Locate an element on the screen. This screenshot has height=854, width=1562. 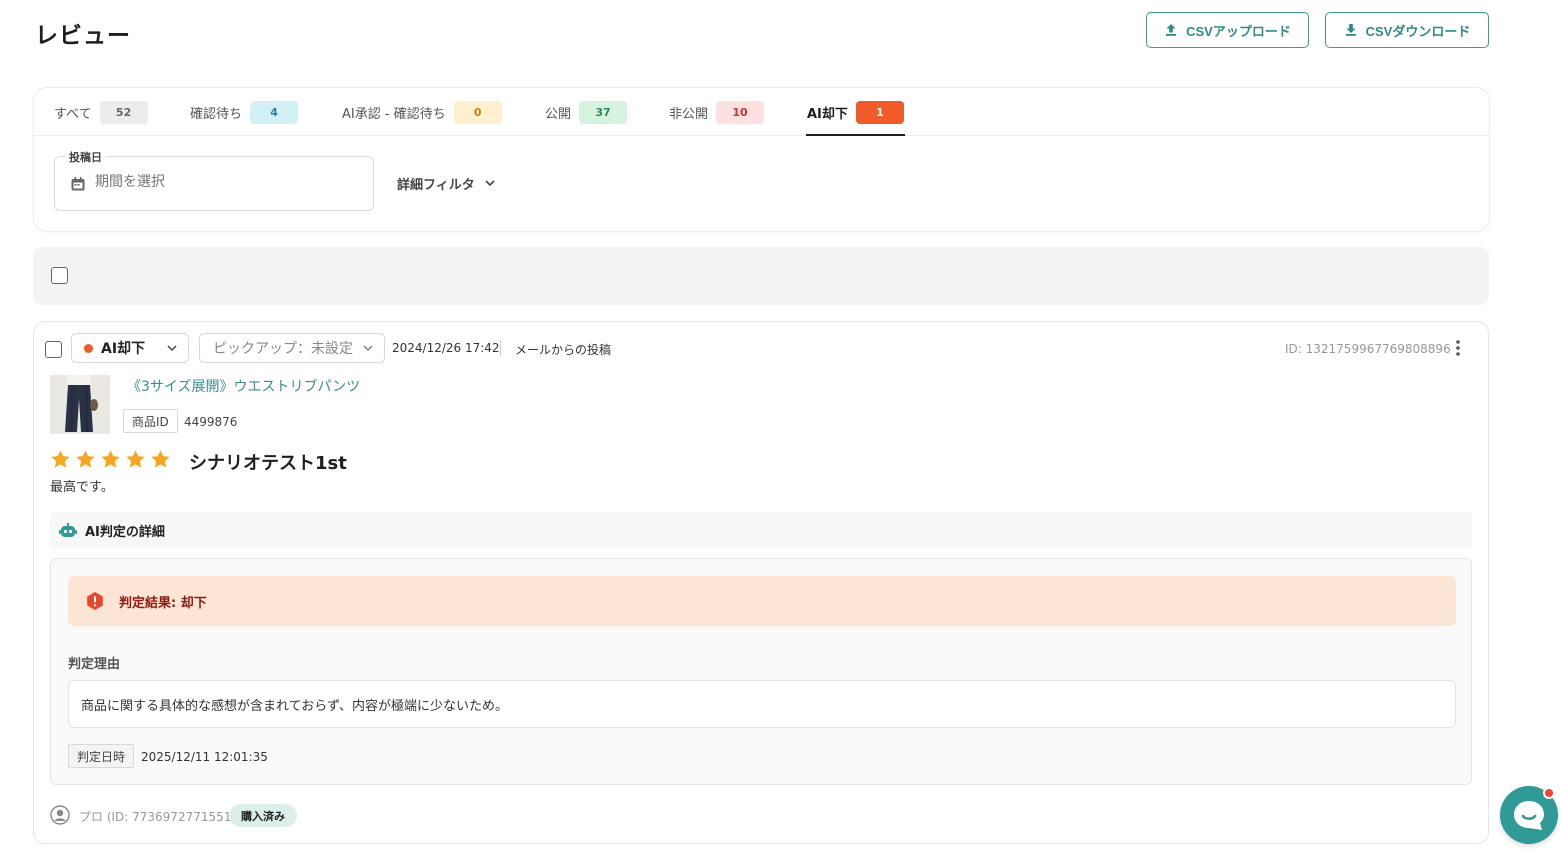
tab-private: 非公開 10 is located at coordinates (717, 112).